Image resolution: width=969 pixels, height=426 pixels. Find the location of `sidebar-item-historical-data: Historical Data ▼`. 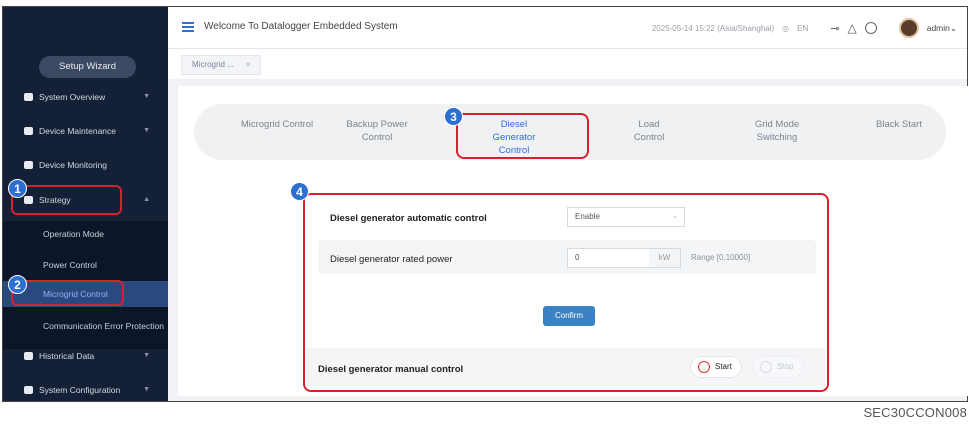

sidebar-item-historical-data: Historical Data ▼ is located at coordinates (85, 356).